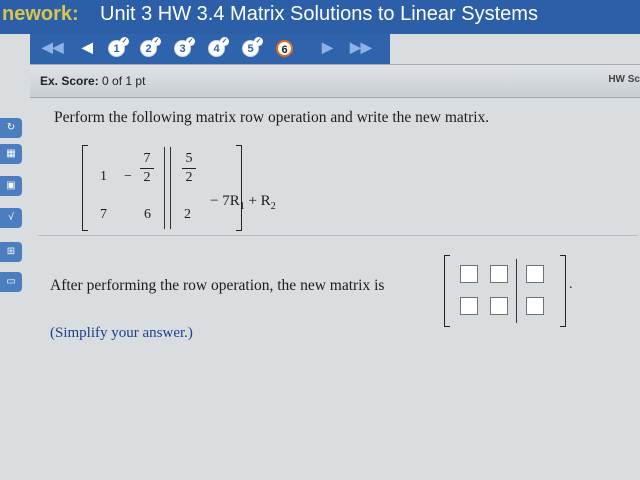 This screenshot has height=480, width=640. What do you see at coordinates (11, 218) in the screenshot?
I see `function-icon: √` at bounding box center [11, 218].